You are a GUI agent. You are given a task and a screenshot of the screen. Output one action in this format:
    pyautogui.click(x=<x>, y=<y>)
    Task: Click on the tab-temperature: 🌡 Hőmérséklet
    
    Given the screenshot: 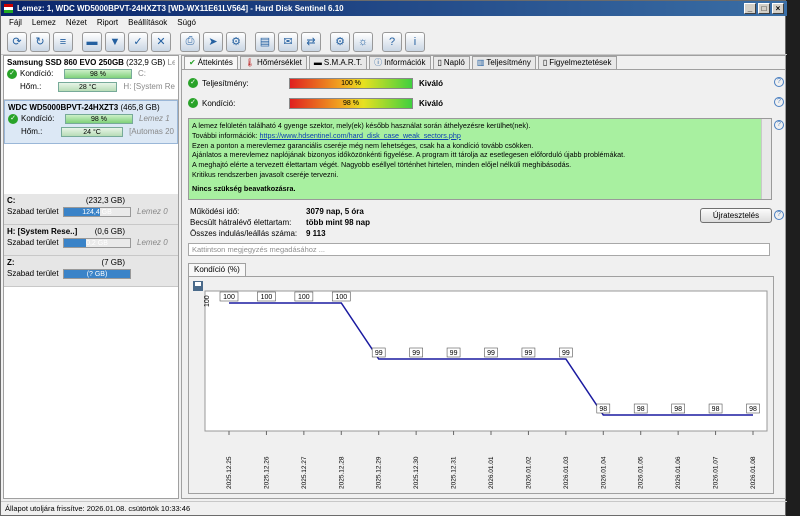 What is the action you would take?
    pyautogui.click(x=273, y=62)
    